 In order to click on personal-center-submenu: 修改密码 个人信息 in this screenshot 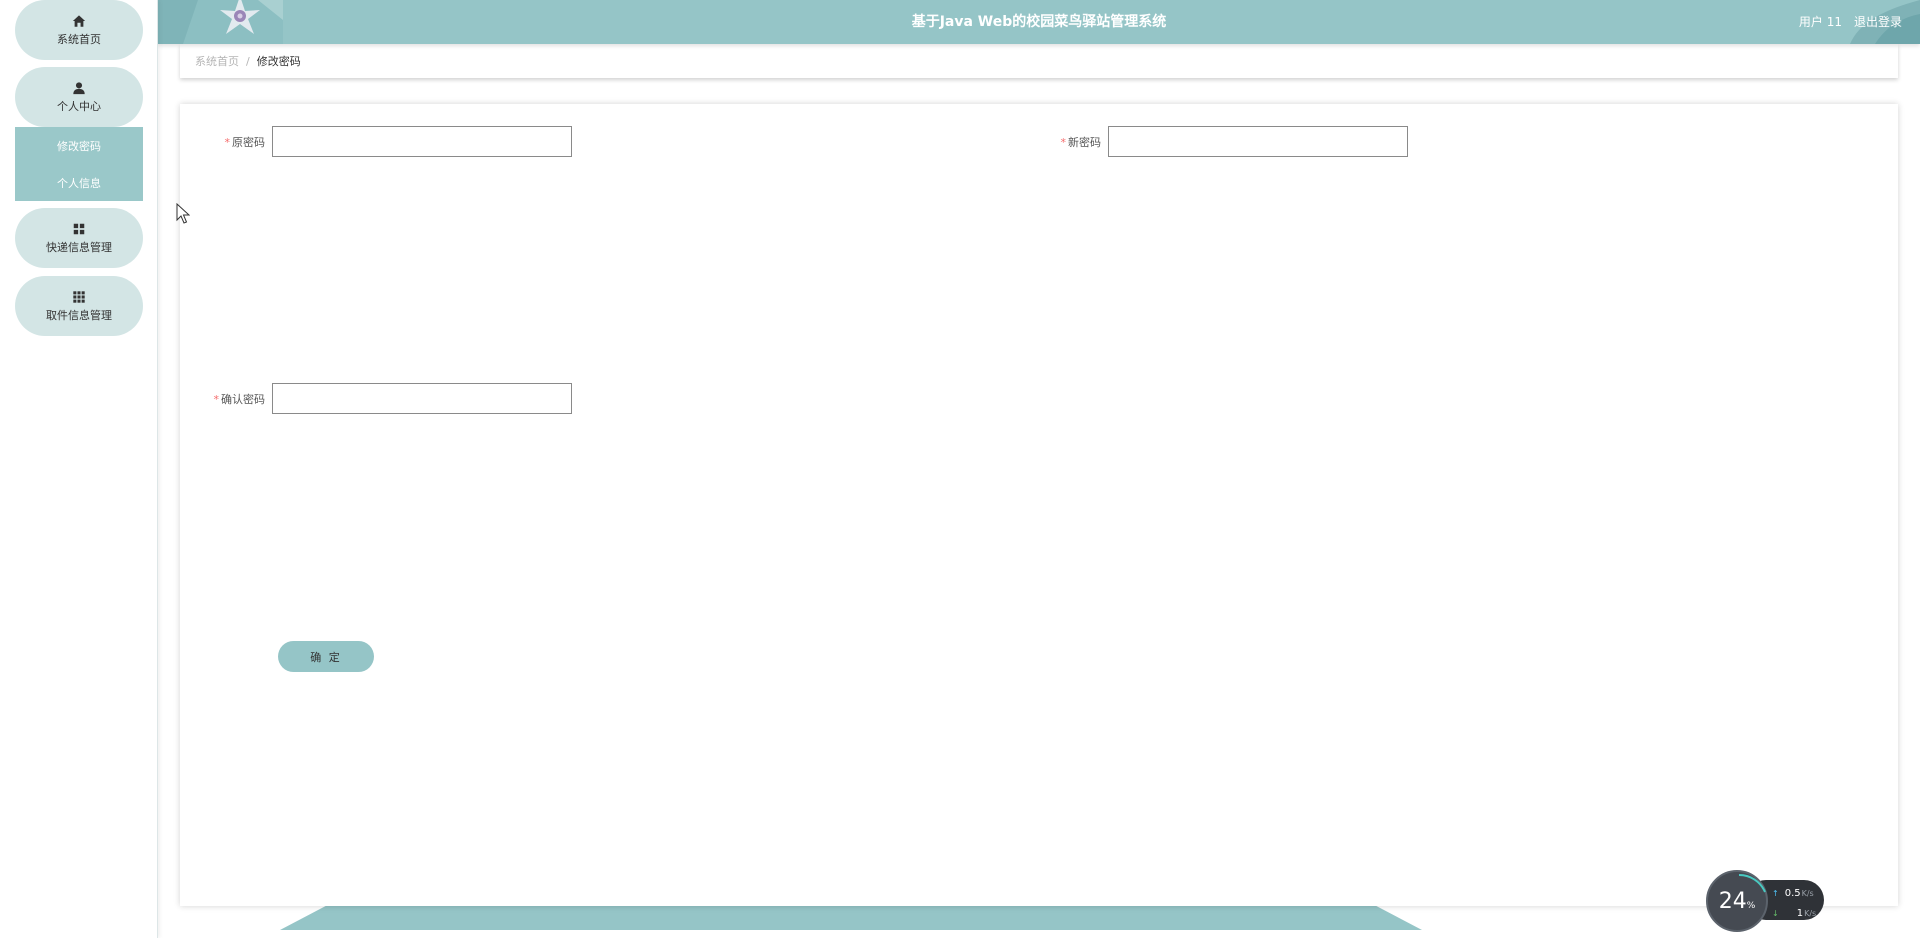, I will do `click(79, 164)`.